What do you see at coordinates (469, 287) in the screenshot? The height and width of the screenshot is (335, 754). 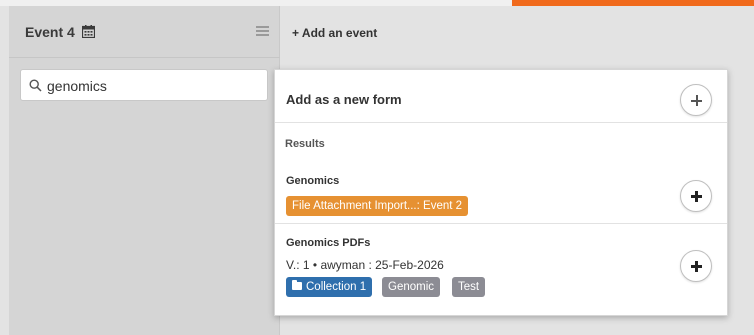 I see `tag-test: Test` at bounding box center [469, 287].